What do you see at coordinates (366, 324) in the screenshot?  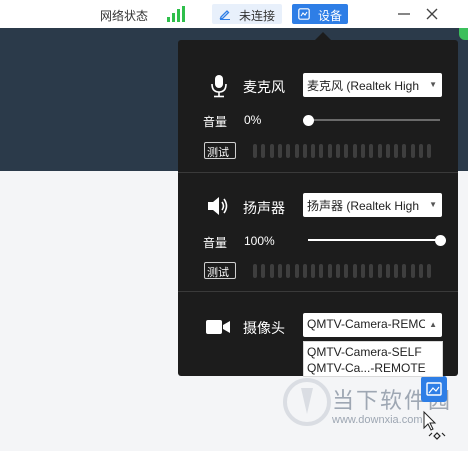 I see `camera-select-value: QMTV-Camera-REMOTE` at bounding box center [366, 324].